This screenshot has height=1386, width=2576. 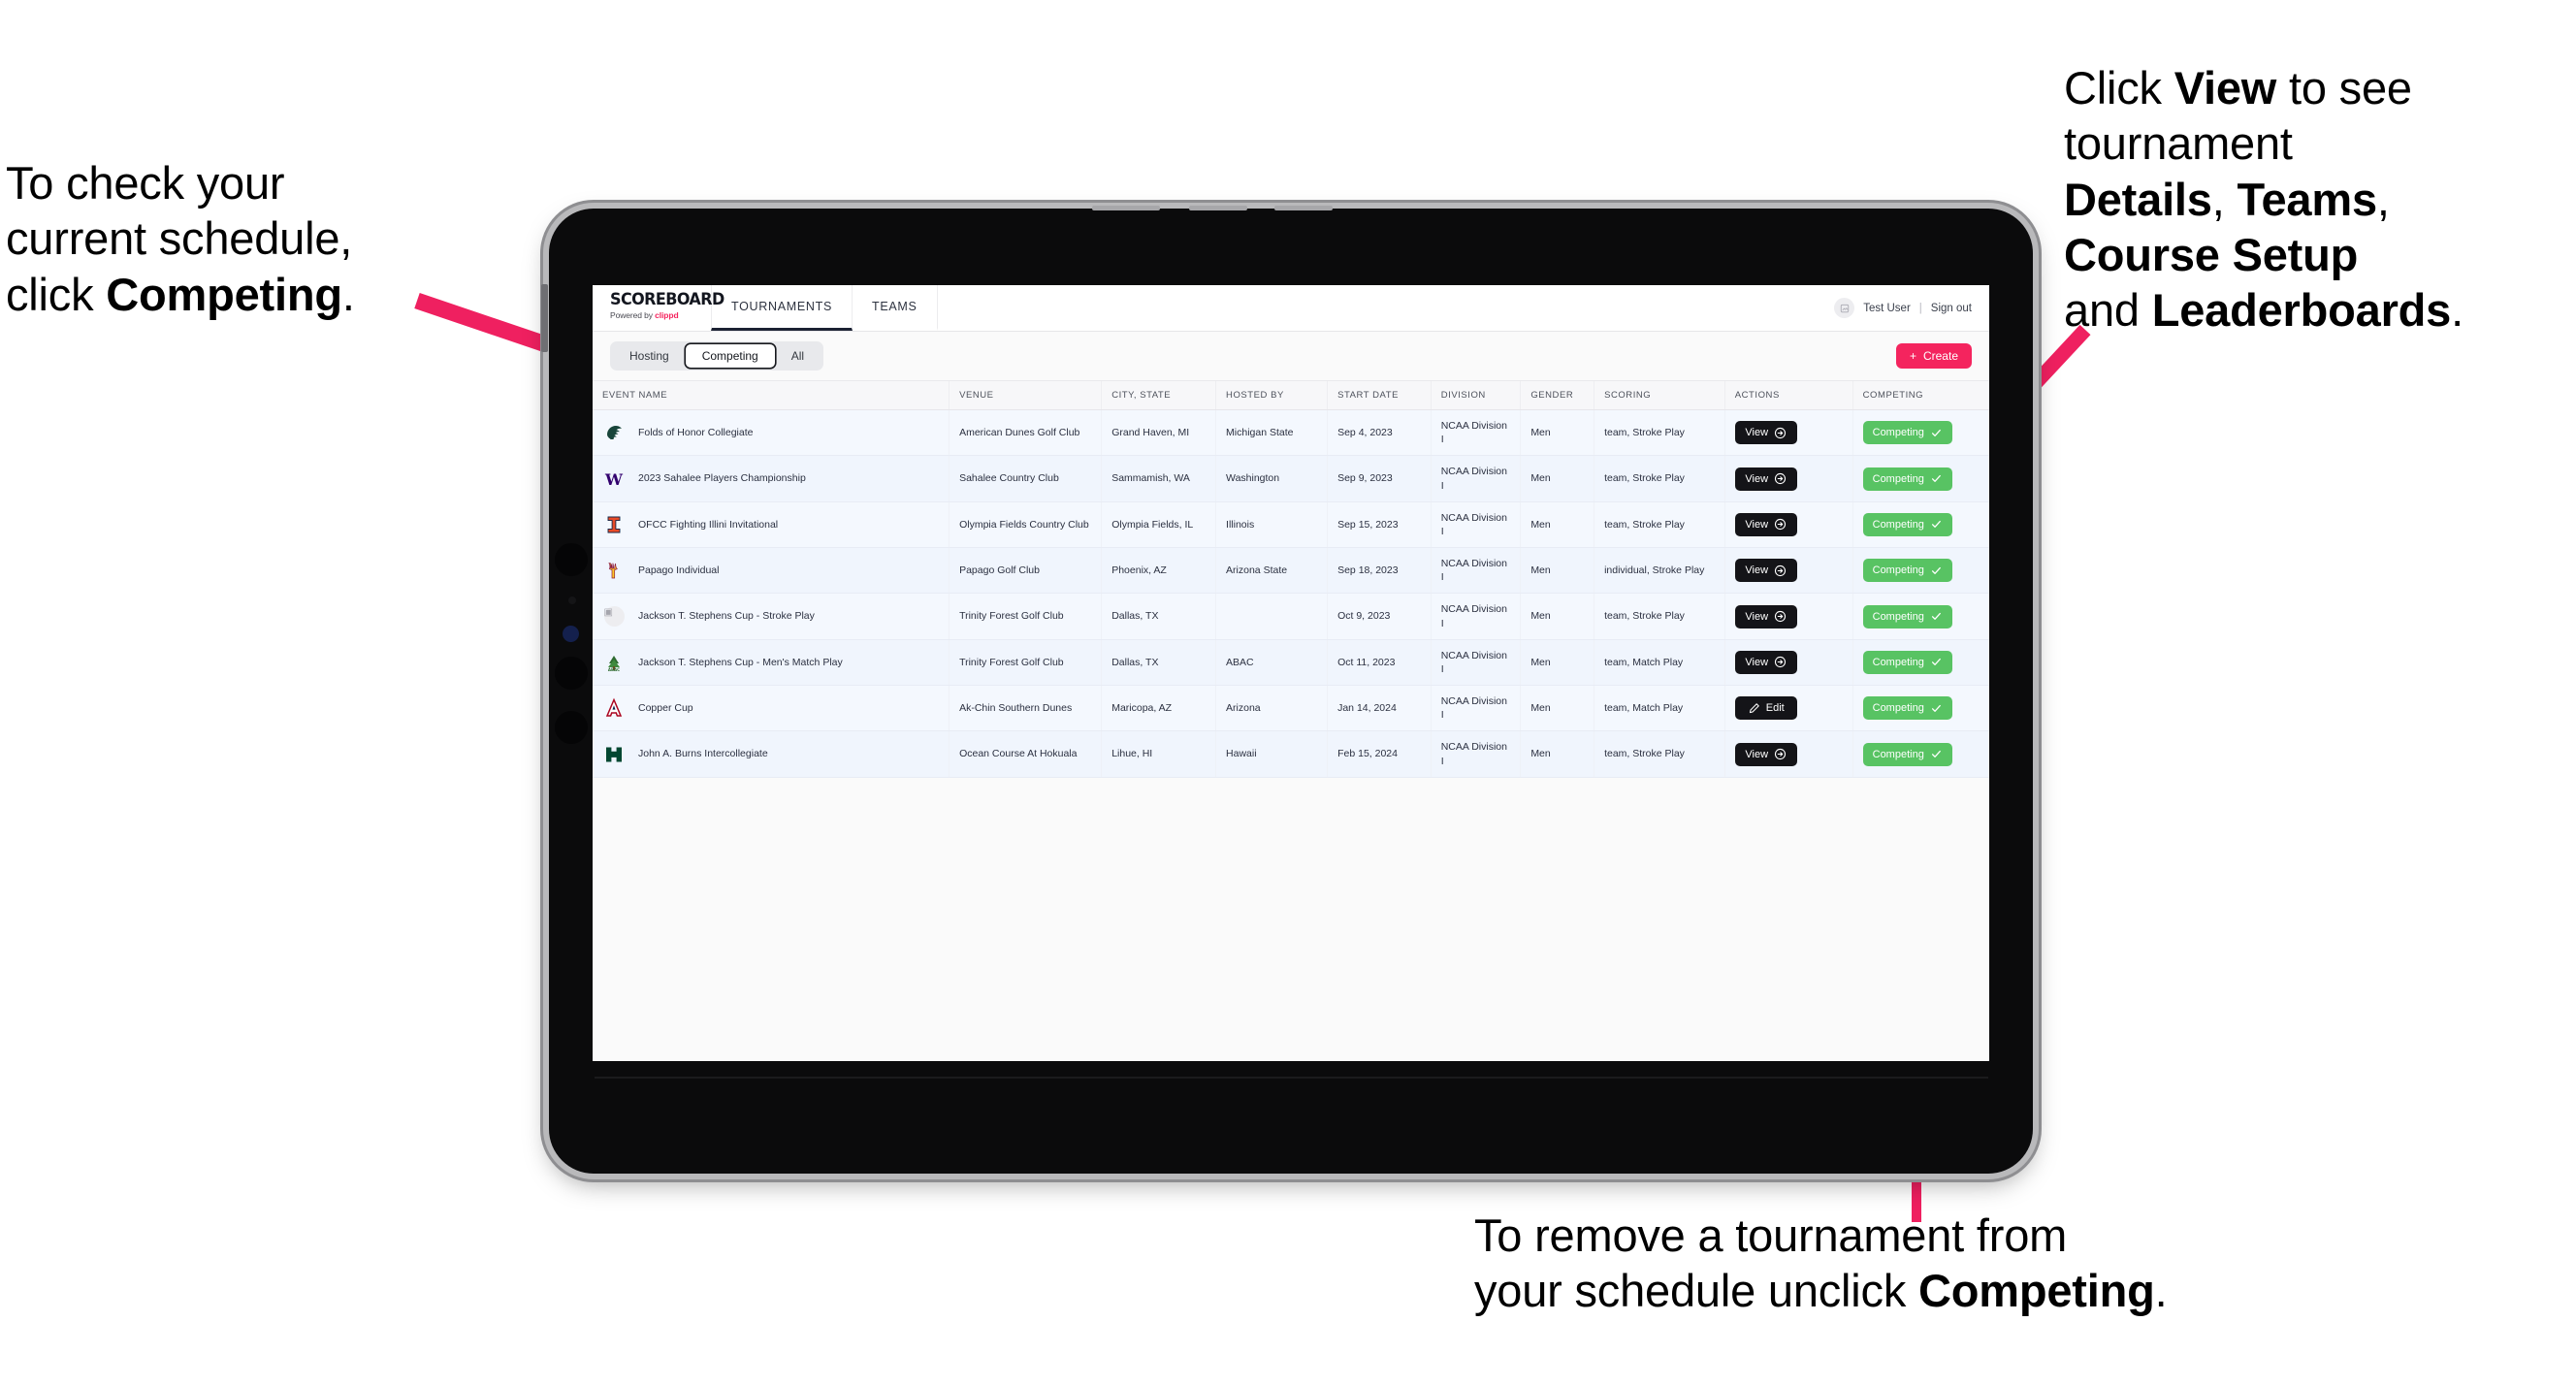 I want to click on event-name-label: John A. Burns Intercollegiate, so click(x=703, y=754).